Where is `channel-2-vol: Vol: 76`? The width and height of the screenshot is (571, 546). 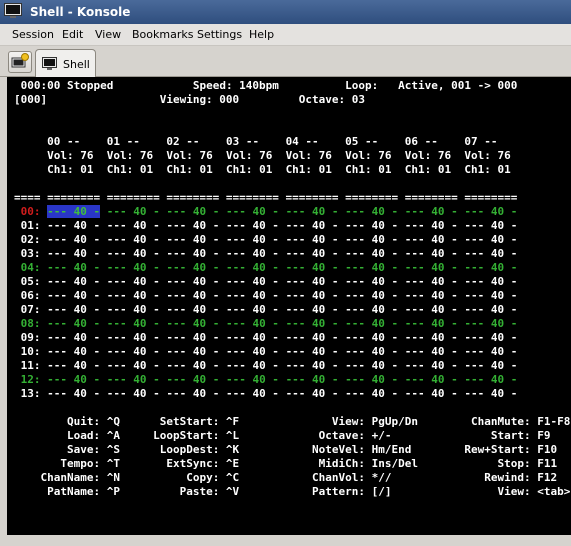
channel-2-vol: Vol: 76 is located at coordinates (196, 155).